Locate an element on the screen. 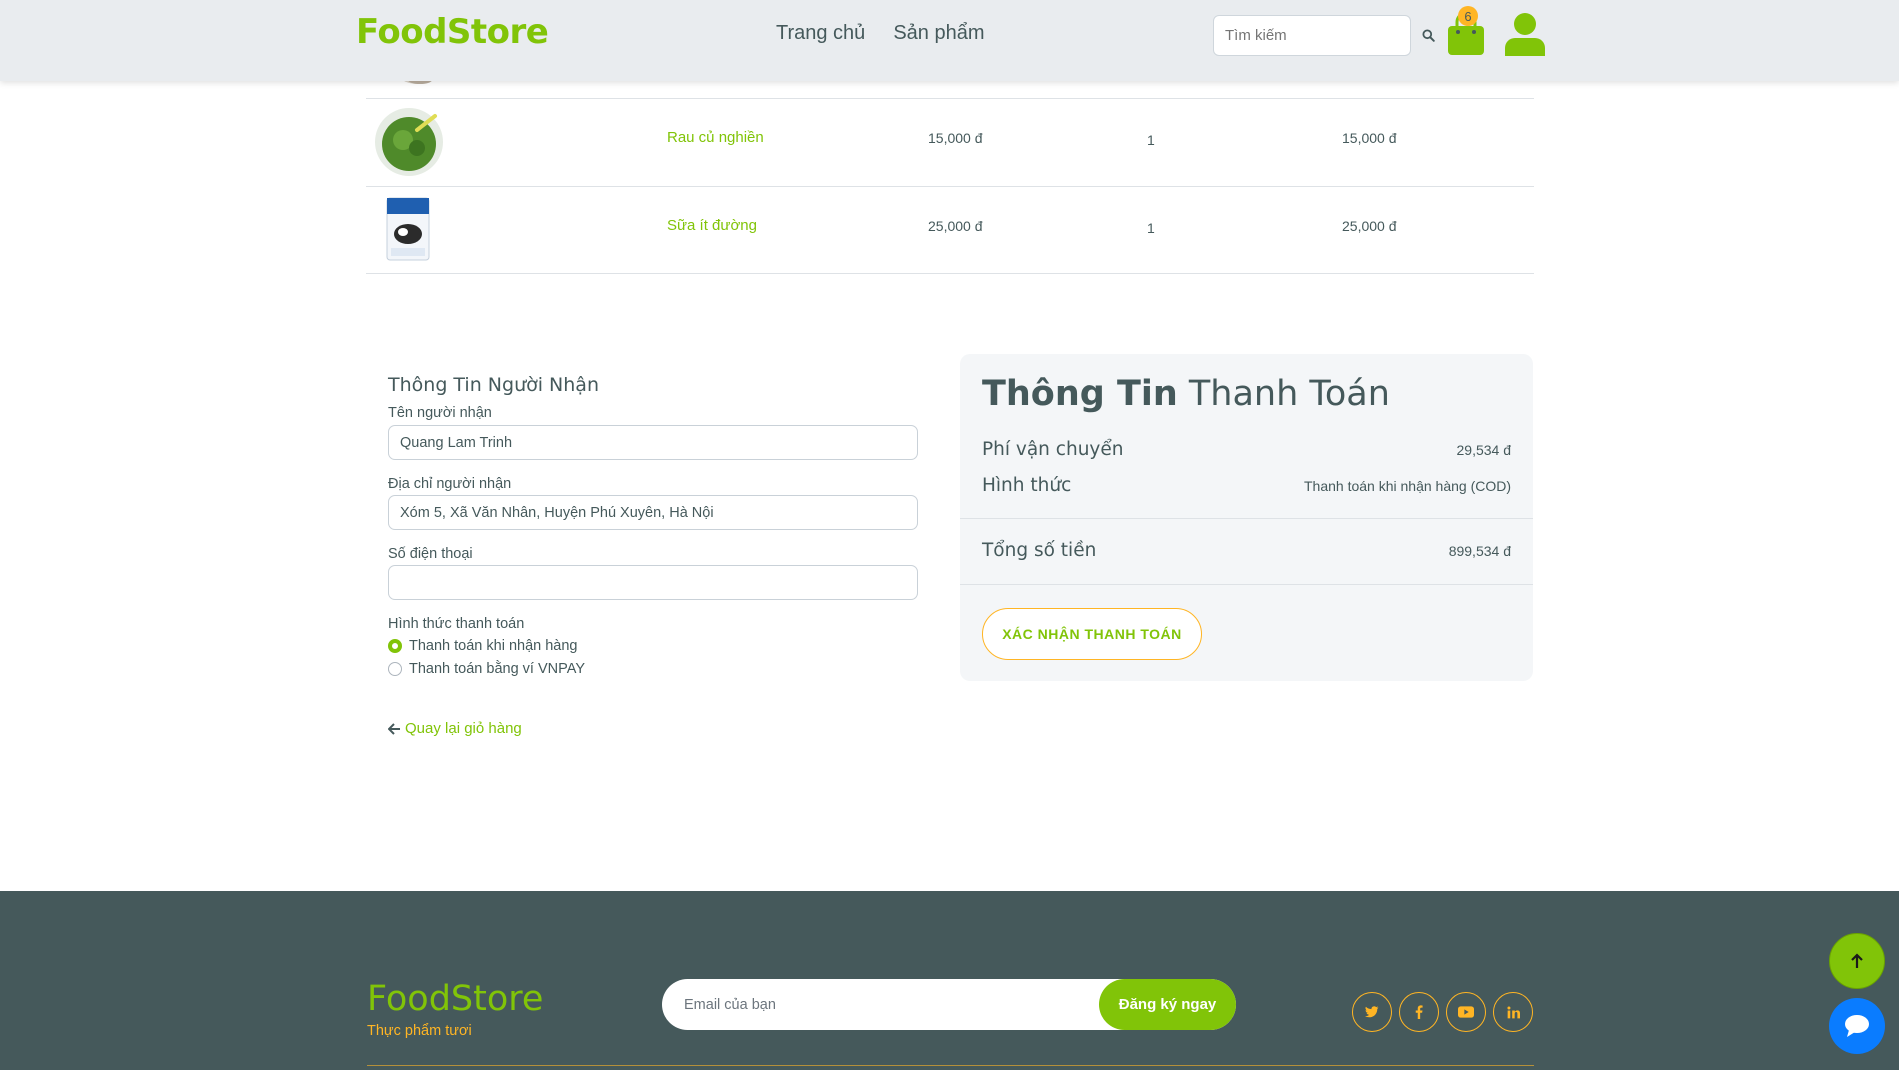 The image size is (1899, 1070). radio-button-checked is located at coordinates (395, 646).